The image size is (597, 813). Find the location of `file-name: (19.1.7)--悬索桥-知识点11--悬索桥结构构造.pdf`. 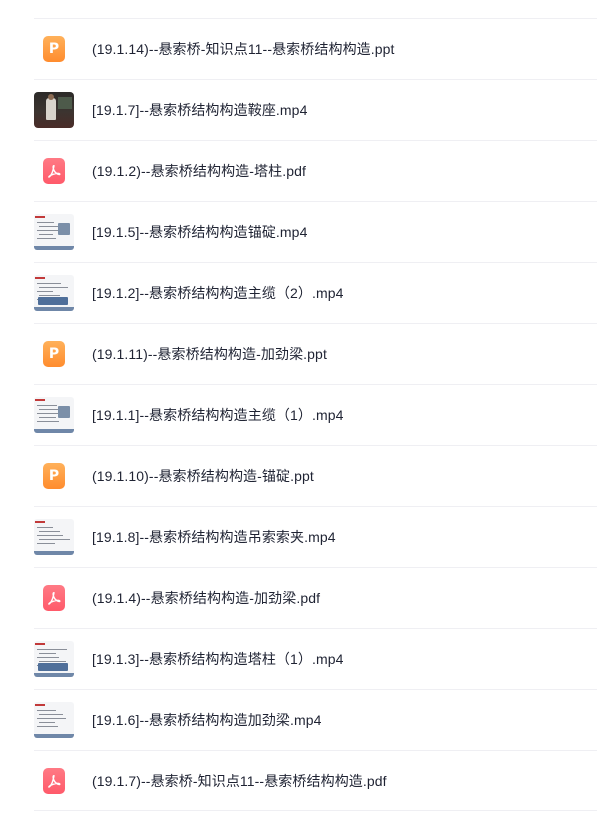

file-name: (19.1.7)--悬索桥-知识点11--悬索桥结构构造.pdf is located at coordinates (239, 780).